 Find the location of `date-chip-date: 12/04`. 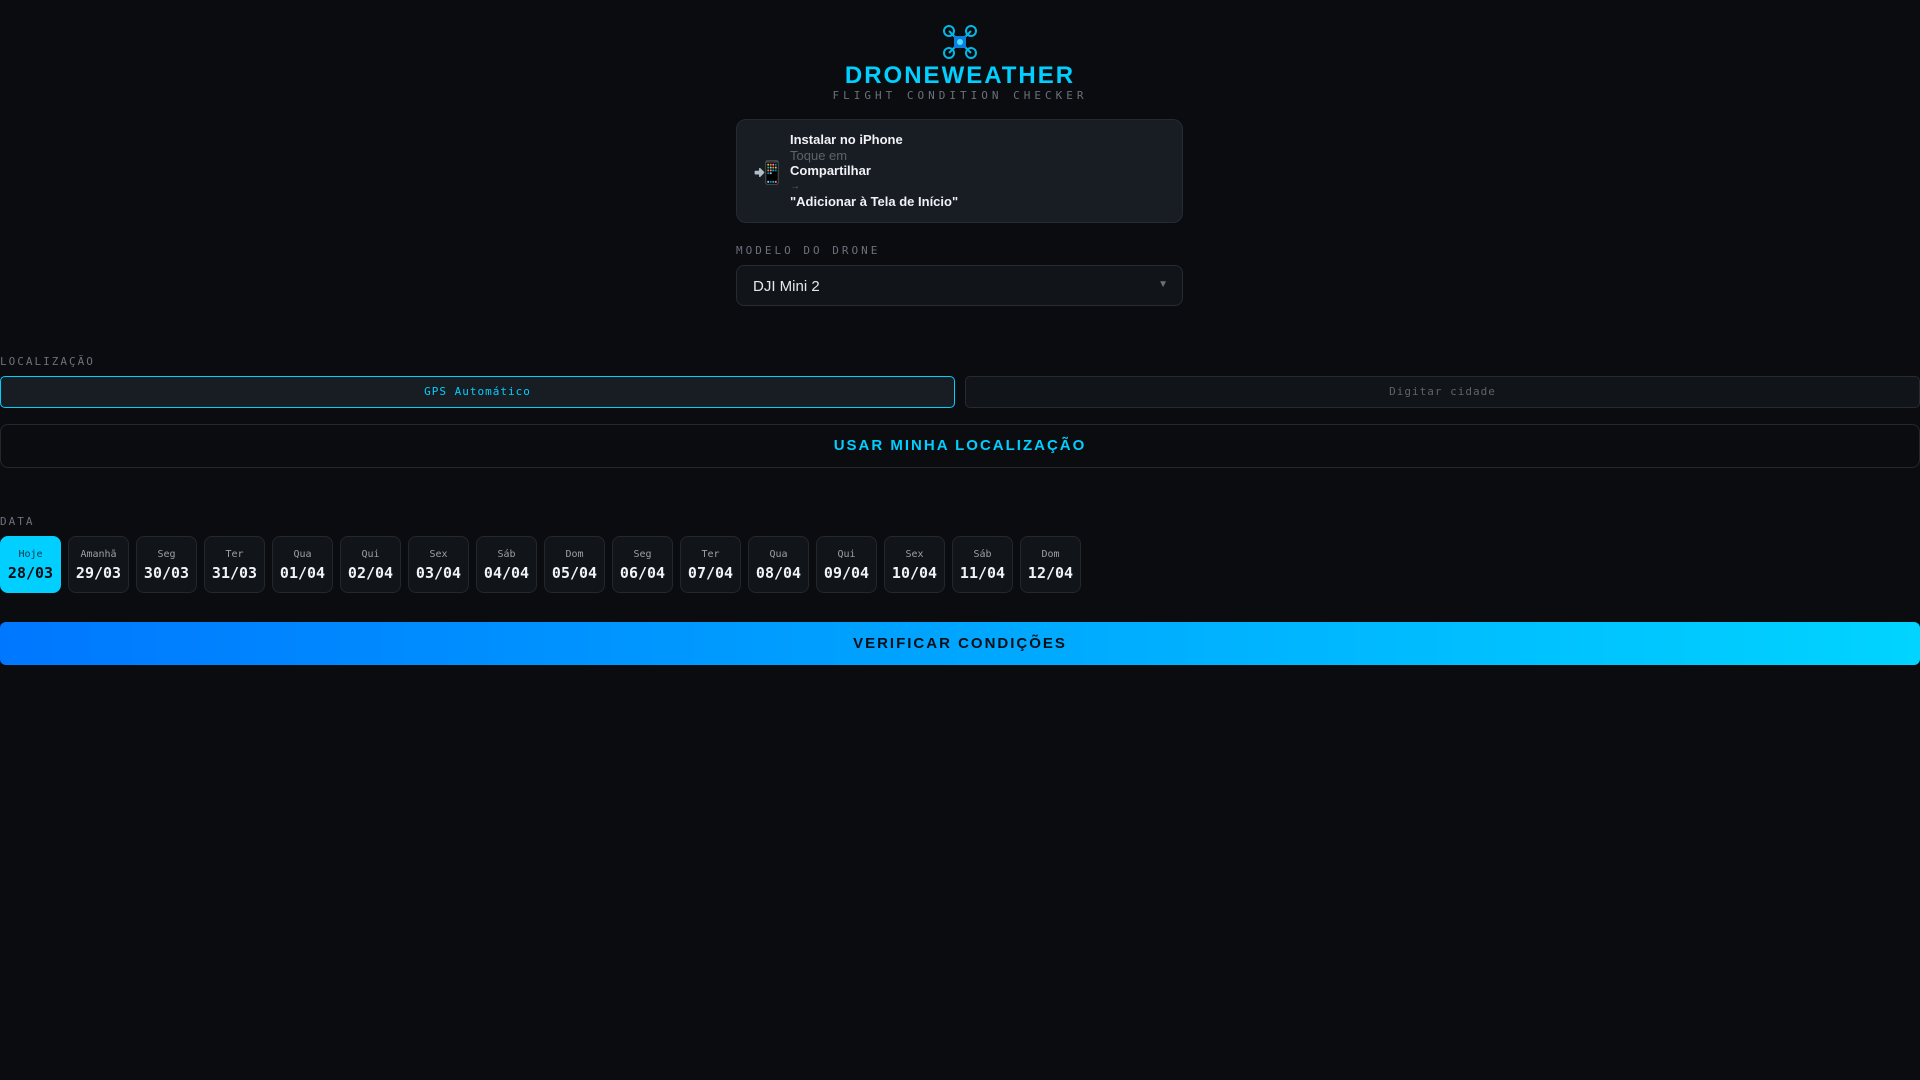

date-chip-date: 12/04 is located at coordinates (1050, 573).